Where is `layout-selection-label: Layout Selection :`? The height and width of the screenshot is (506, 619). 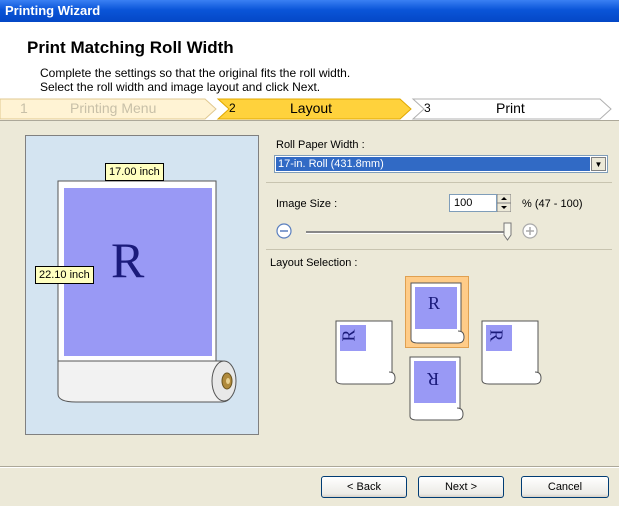 layout-selection-label: Layout Selection : is located at coordinates (314, 263).